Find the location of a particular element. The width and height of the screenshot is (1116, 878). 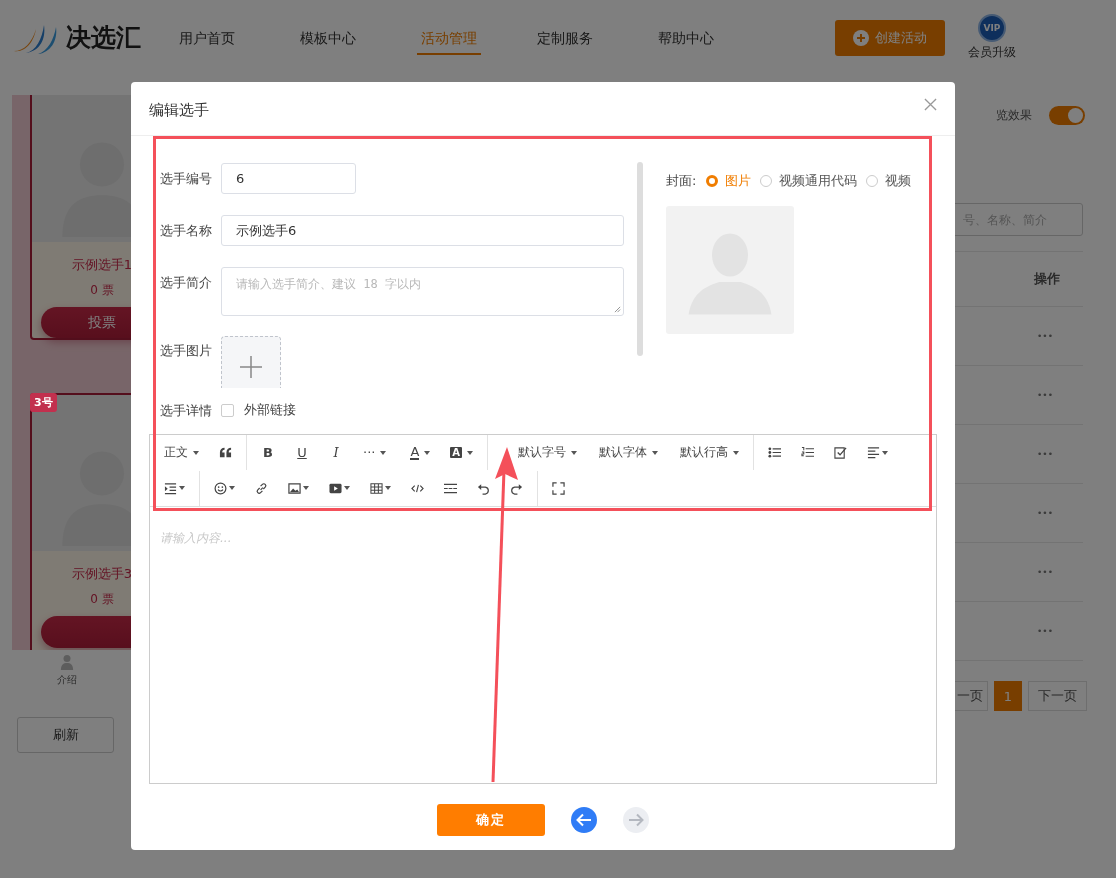

external-link-checkbox: 外部链接 is located at coordinates (258, 410).